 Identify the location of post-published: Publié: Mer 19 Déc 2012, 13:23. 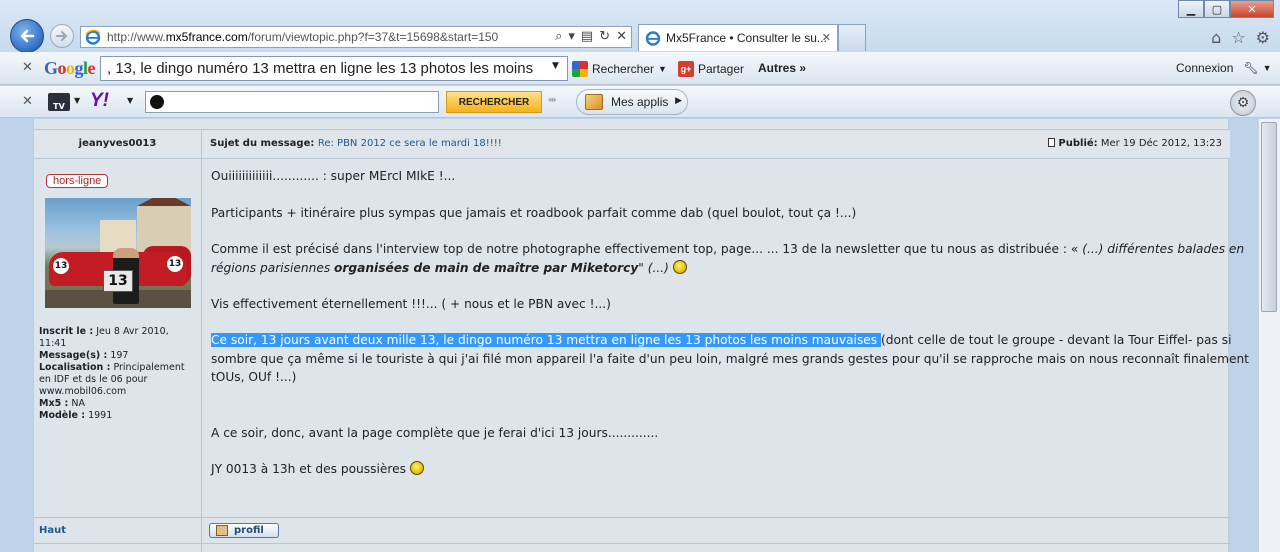
(1135, 143).